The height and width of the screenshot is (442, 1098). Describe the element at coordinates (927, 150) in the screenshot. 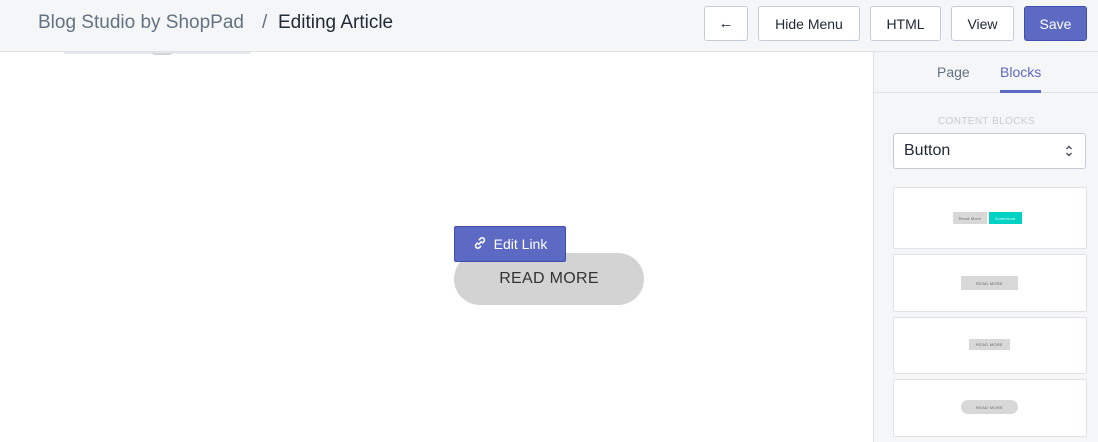

I see `block-type-select-value: Button` at that location.